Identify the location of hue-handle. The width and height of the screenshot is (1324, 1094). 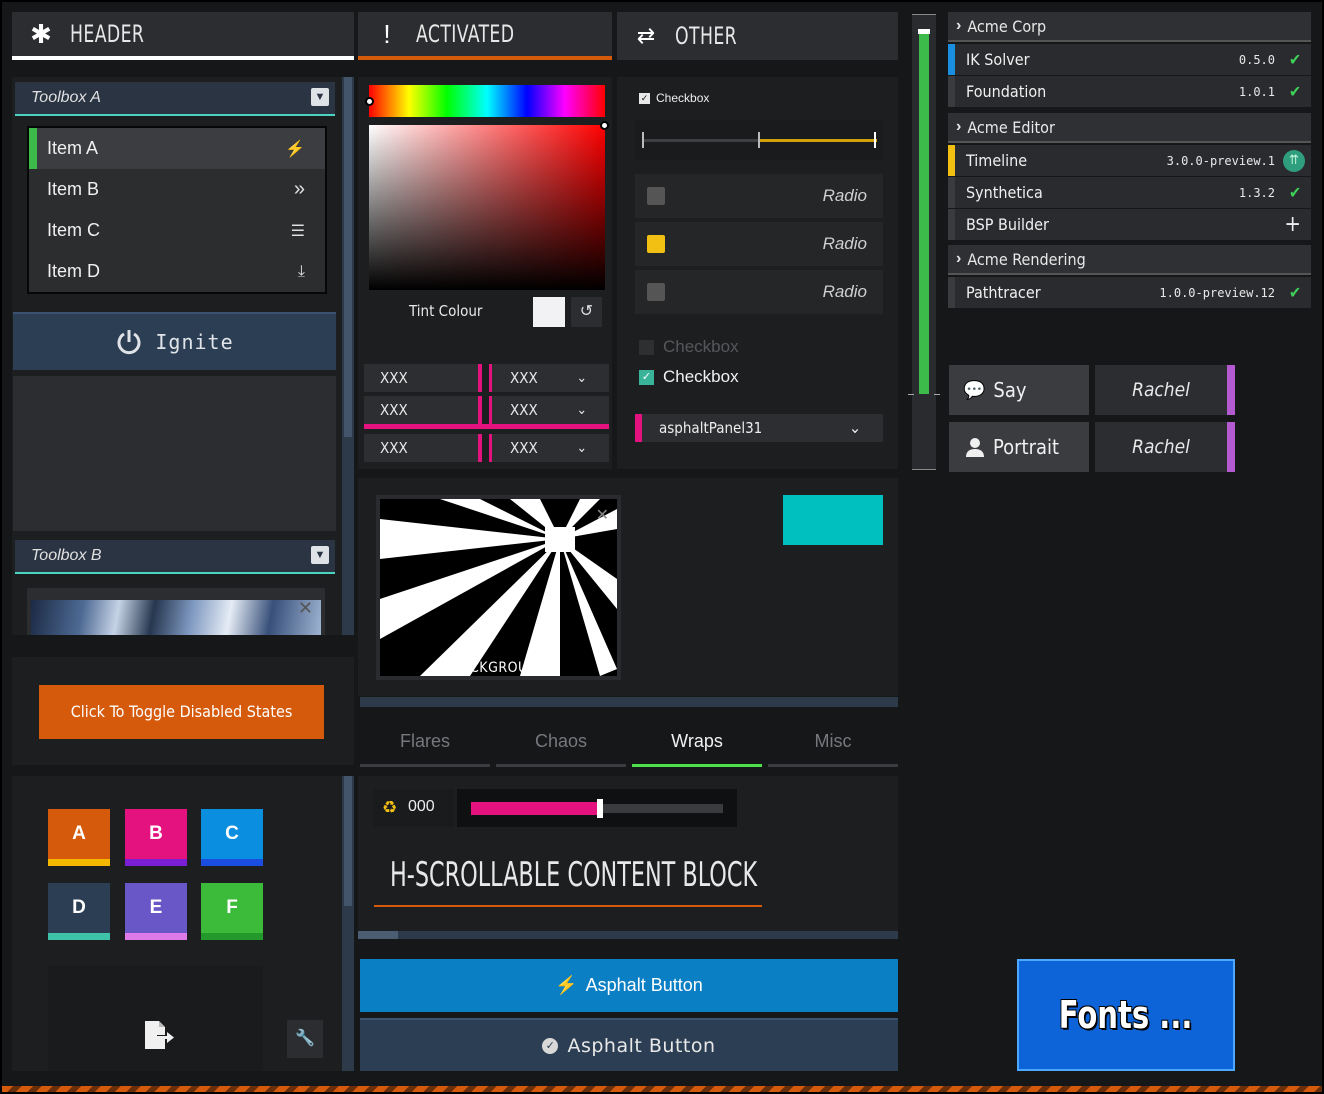
(369, 101).